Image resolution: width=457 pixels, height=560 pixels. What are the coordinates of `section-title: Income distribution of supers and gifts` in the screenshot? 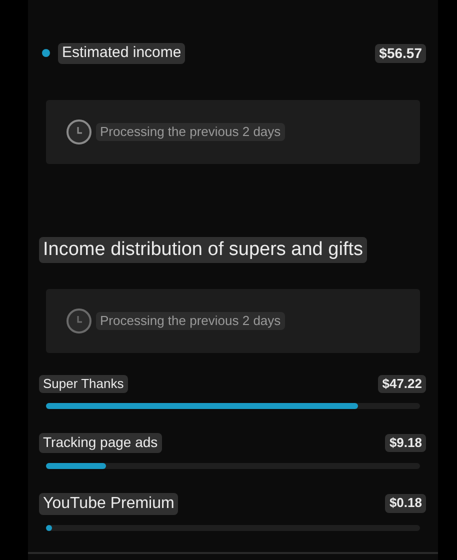 It's located at (203, 249).